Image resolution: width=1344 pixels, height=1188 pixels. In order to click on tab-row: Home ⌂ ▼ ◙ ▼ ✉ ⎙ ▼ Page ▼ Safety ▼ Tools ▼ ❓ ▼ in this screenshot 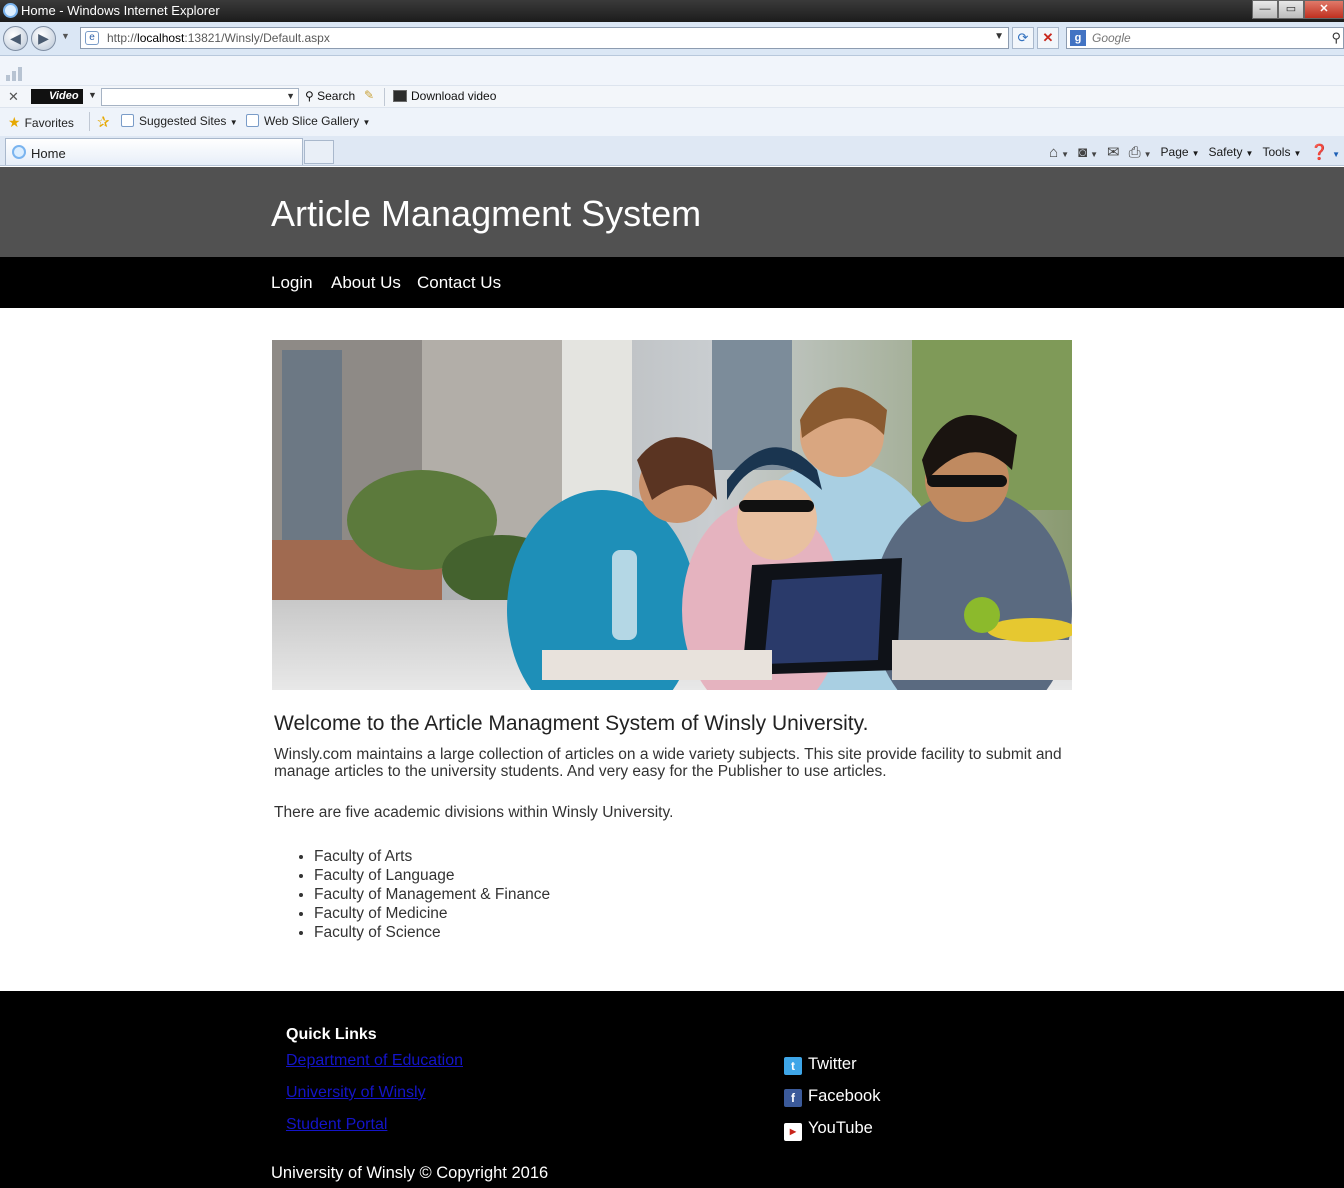, I will do `click(672, 151)`.